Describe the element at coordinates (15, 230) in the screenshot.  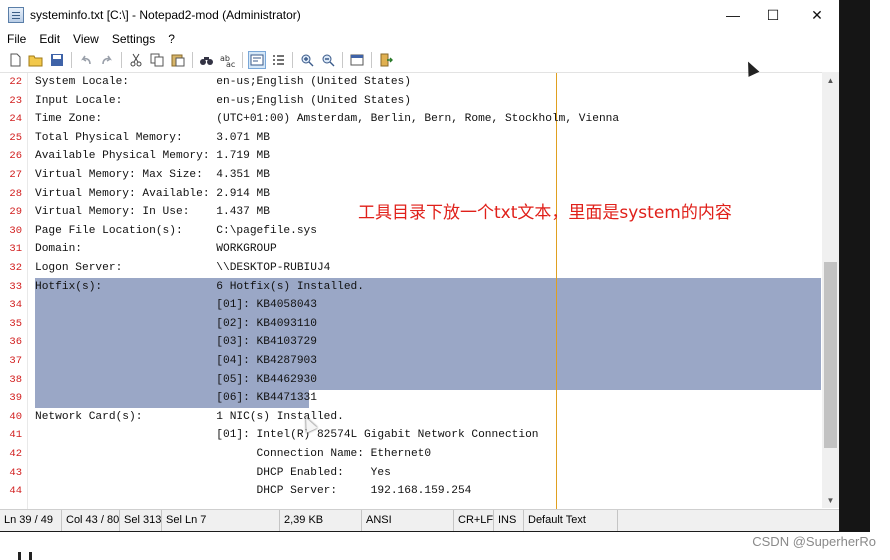
I see `line-number: 30` at that location.